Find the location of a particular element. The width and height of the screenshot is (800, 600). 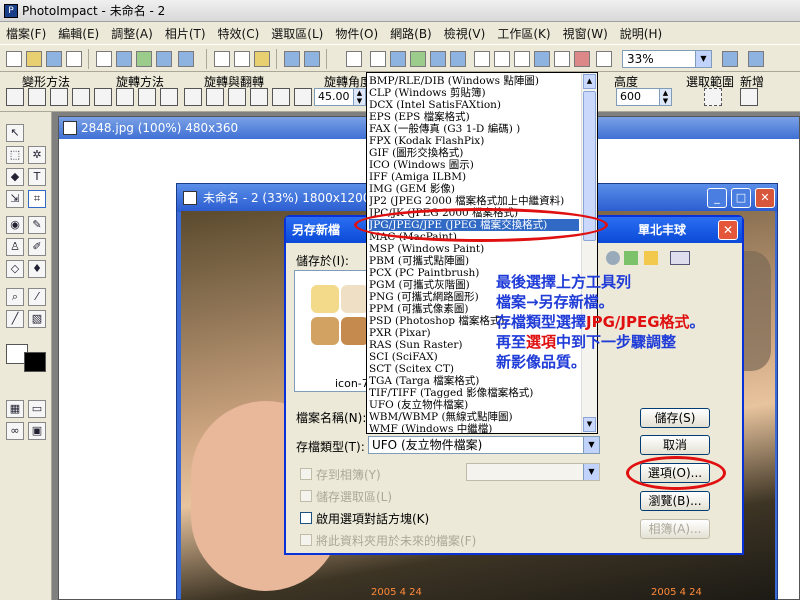

crop-tool-icon: ⌗ is located at coordinates (37, 199).